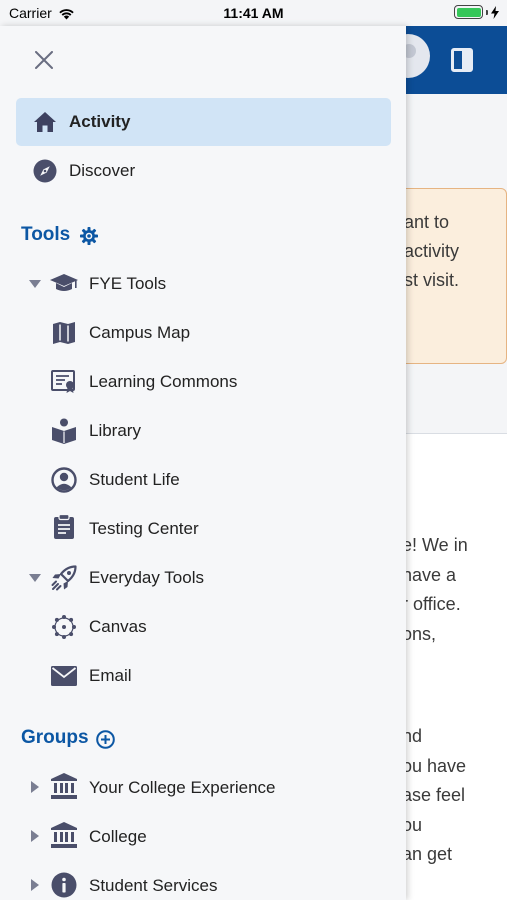  What do you see at coordinates (203, 171) in the screenshot?
I see `nav-item-discover: Discover` at bounding box center [203, 171].